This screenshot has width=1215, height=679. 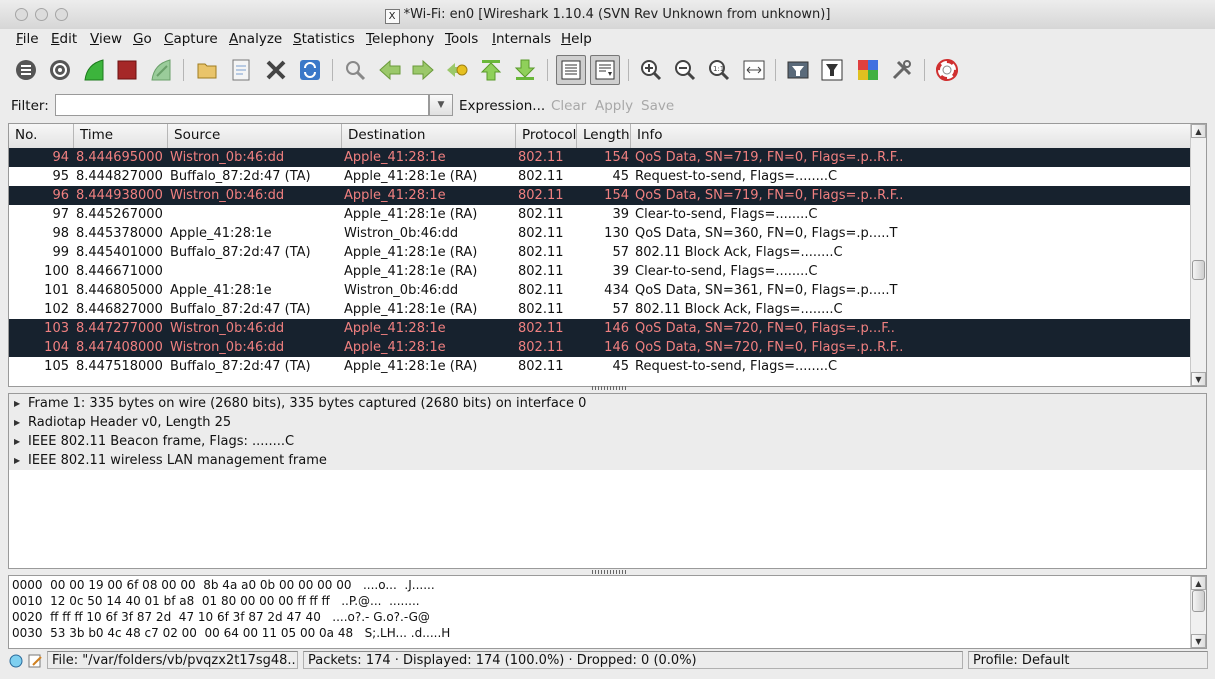 I want to click on filter-dropdown-button: ▼, so click(x=441, y=105).